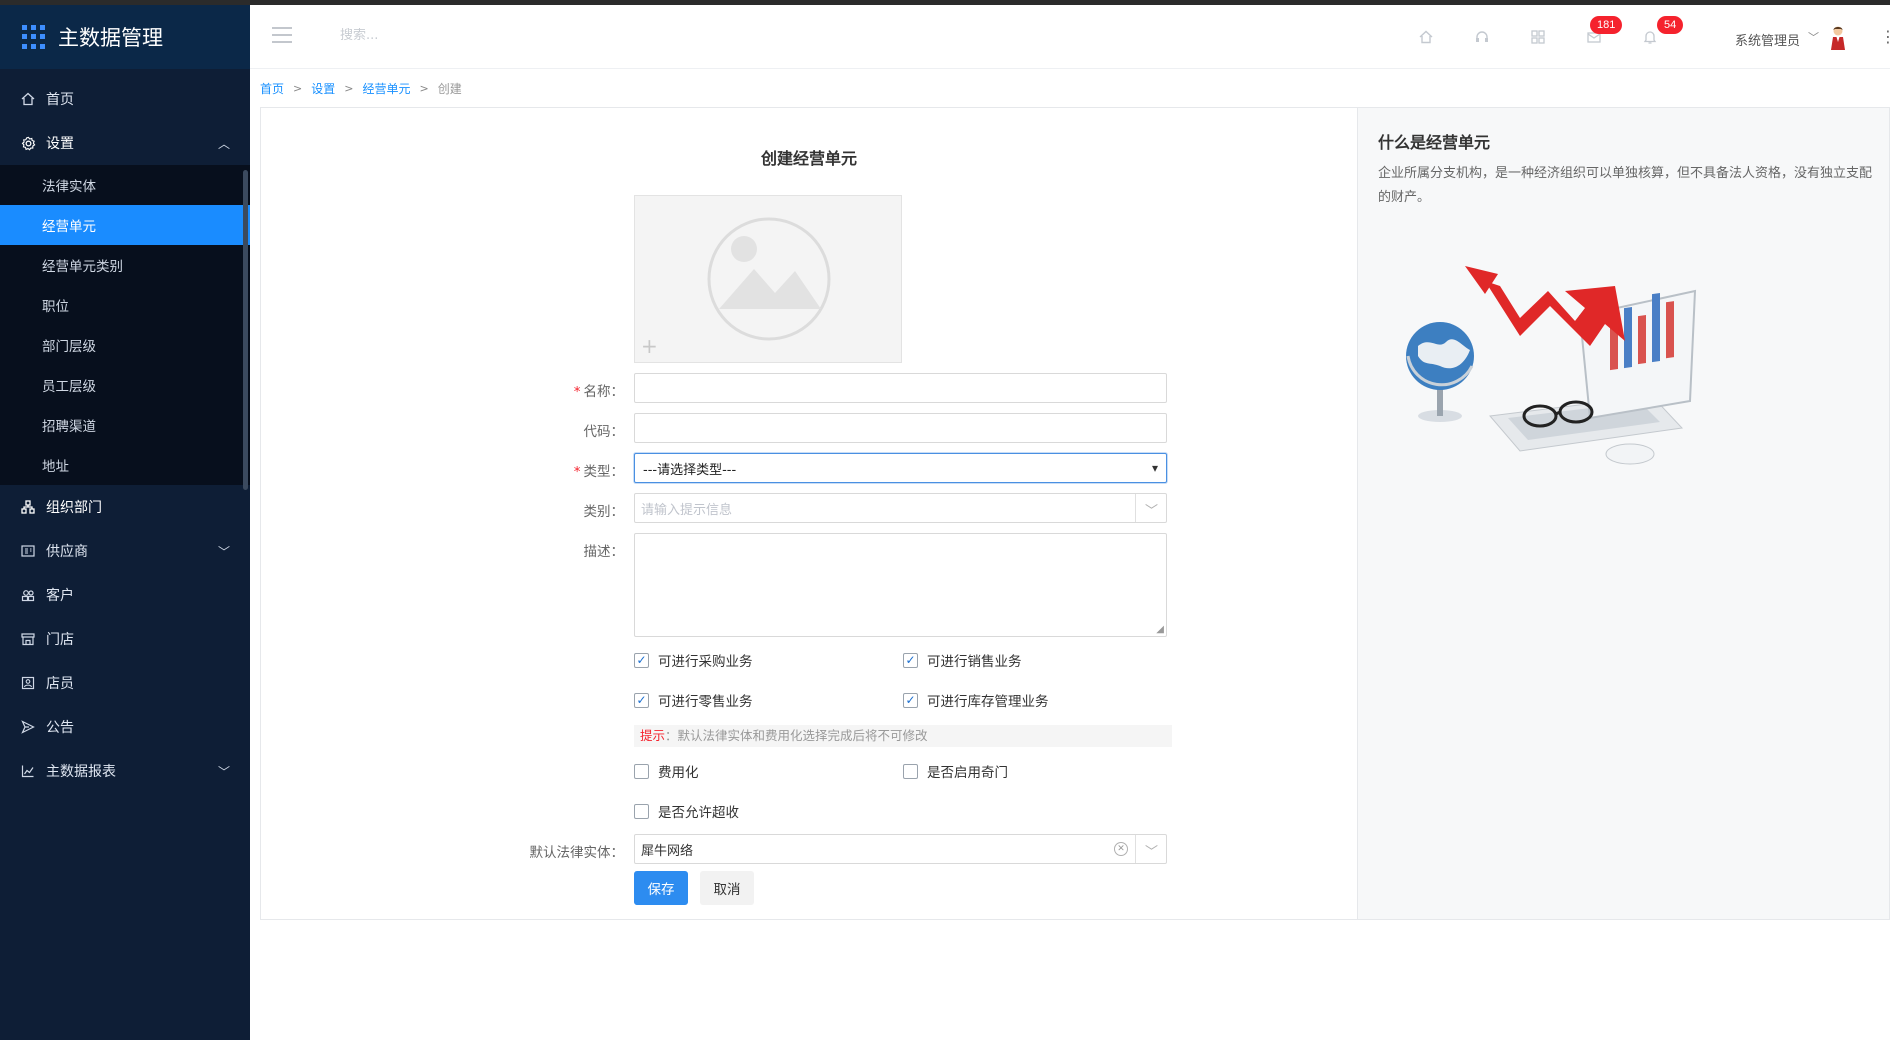  Describe the element at coordinates (1885, 36) in the screenshot. I see `more-vertical-icon: ⋮` at that location.